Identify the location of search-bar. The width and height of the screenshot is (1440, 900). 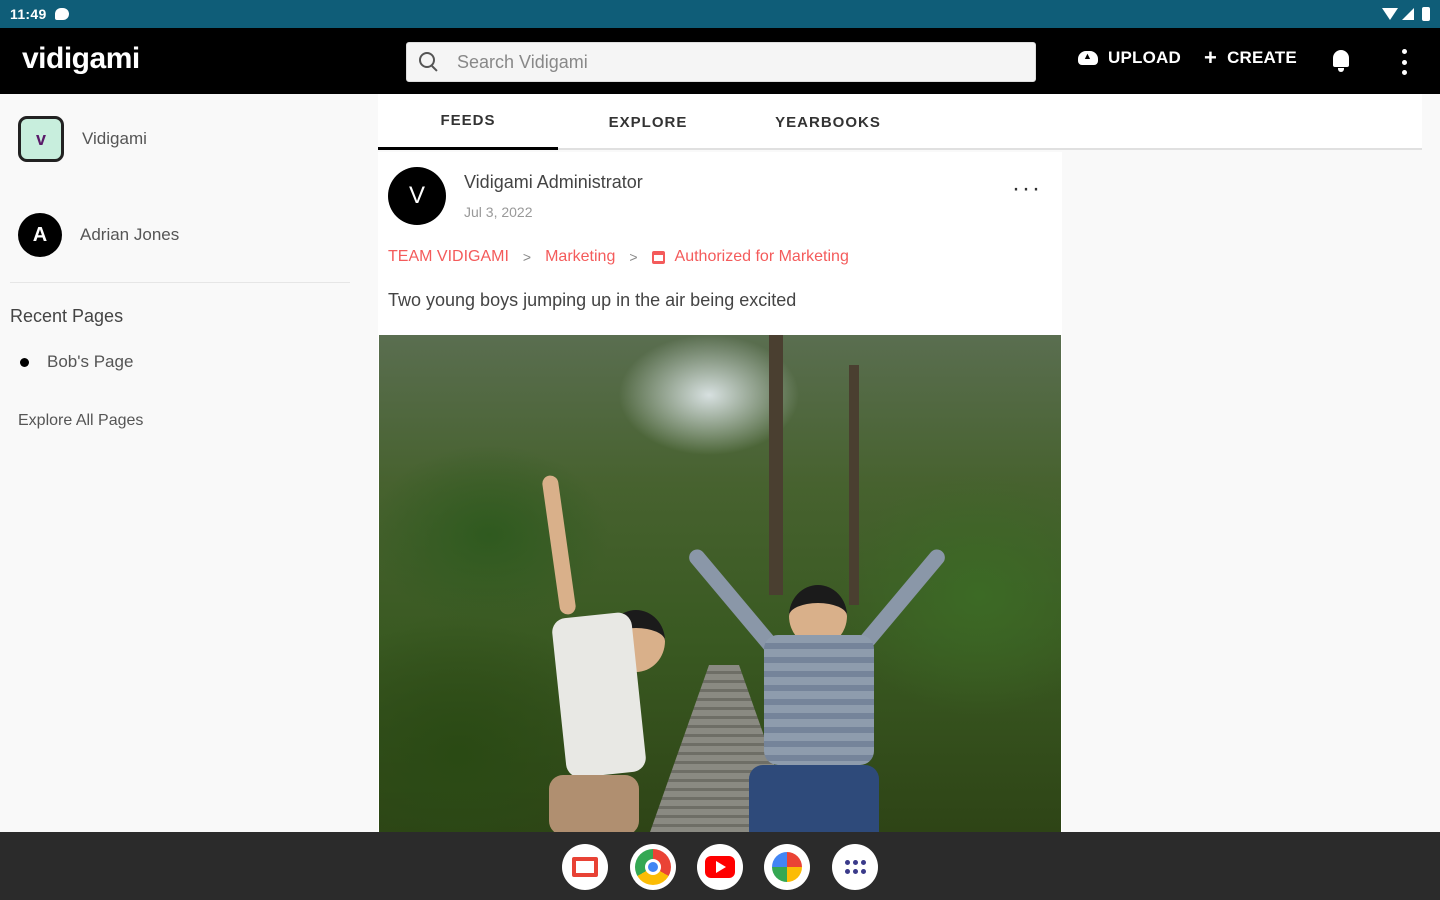
(721, 62).